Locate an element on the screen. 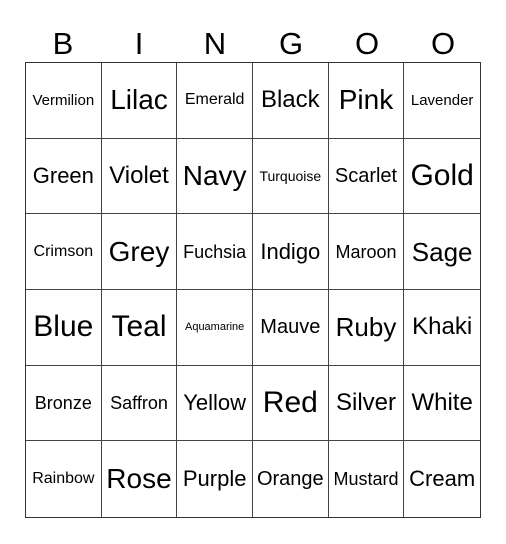 This screenshot has width=506, height=544. bingo-cell: Lilac is located at coordinates (139, 101).